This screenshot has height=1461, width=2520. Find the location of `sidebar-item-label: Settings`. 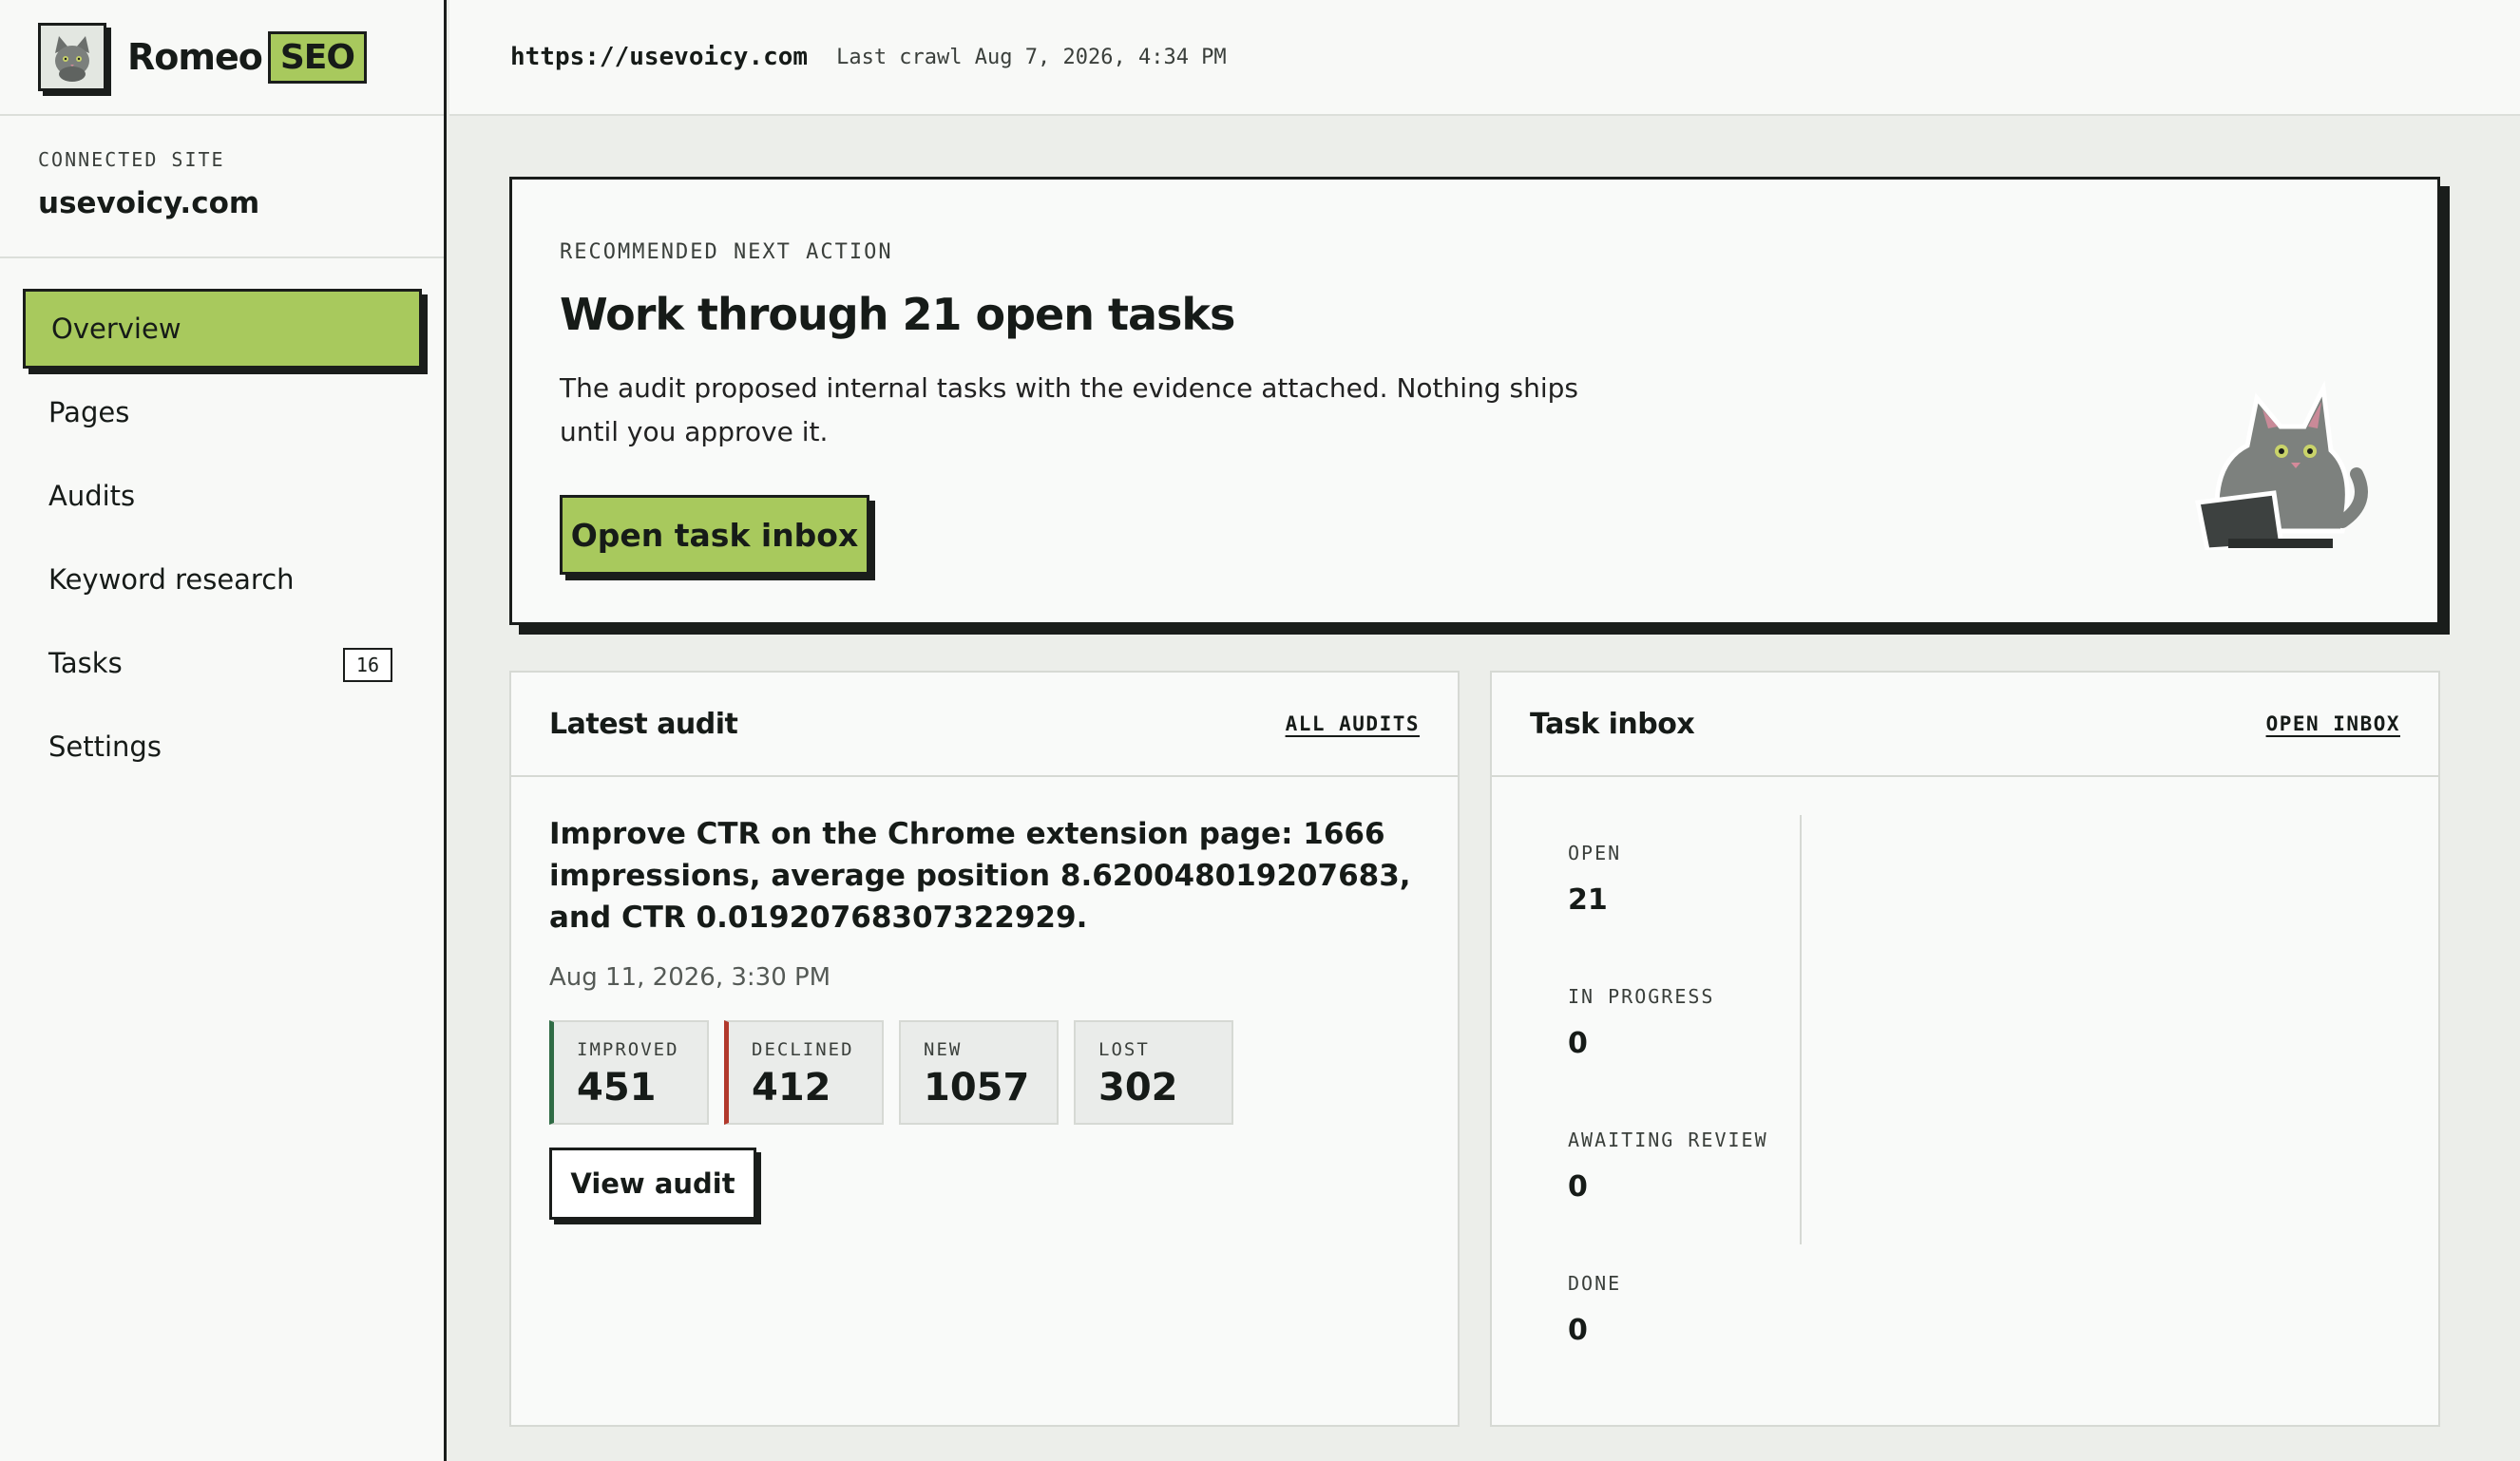

sidebar-item-label: Settings is located at coordinates (105, 746).